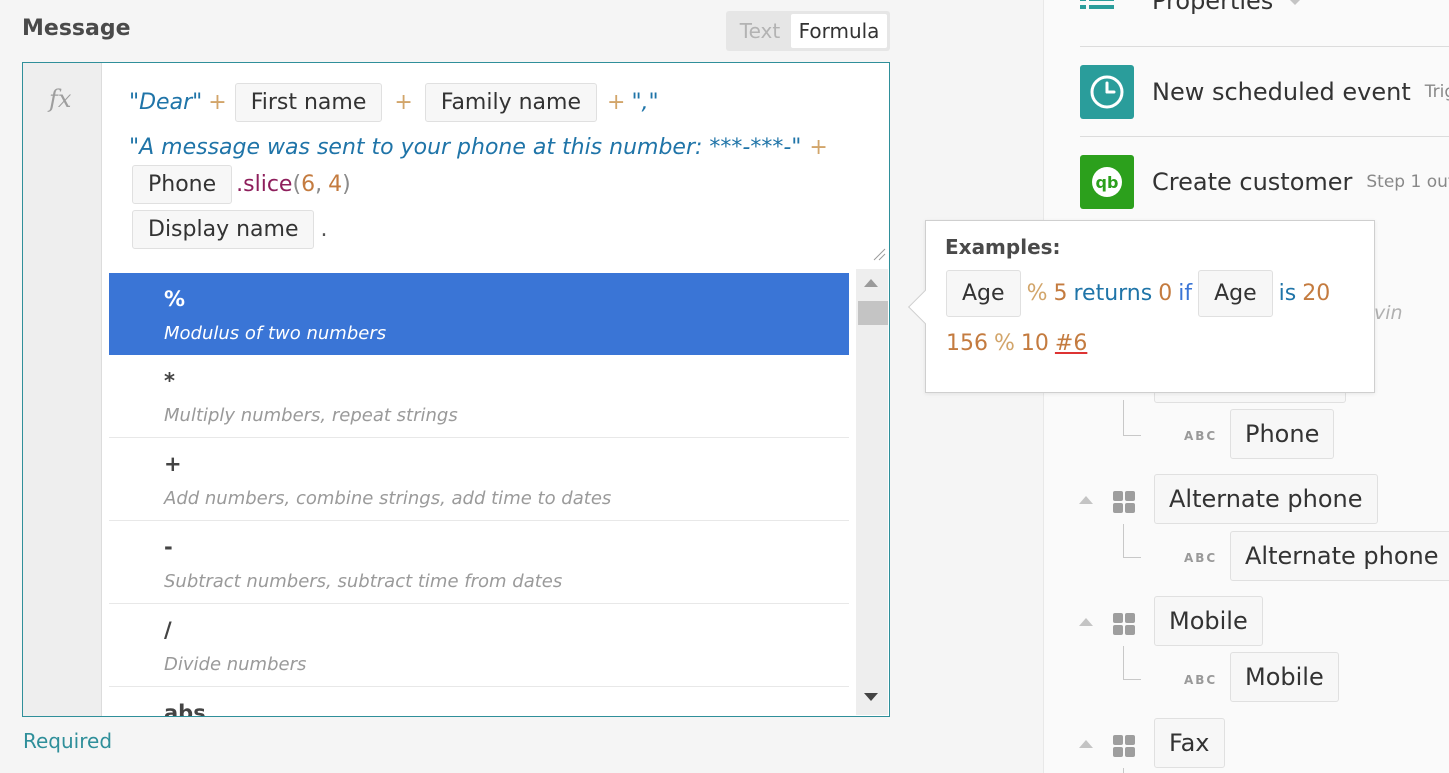 Image resolution: width=1449 pixels, height=773 pixels. Describe the element at coordinates (1016, 343) in the screenshot. I see `example-line-2: 156 % 10 #6` at that location.